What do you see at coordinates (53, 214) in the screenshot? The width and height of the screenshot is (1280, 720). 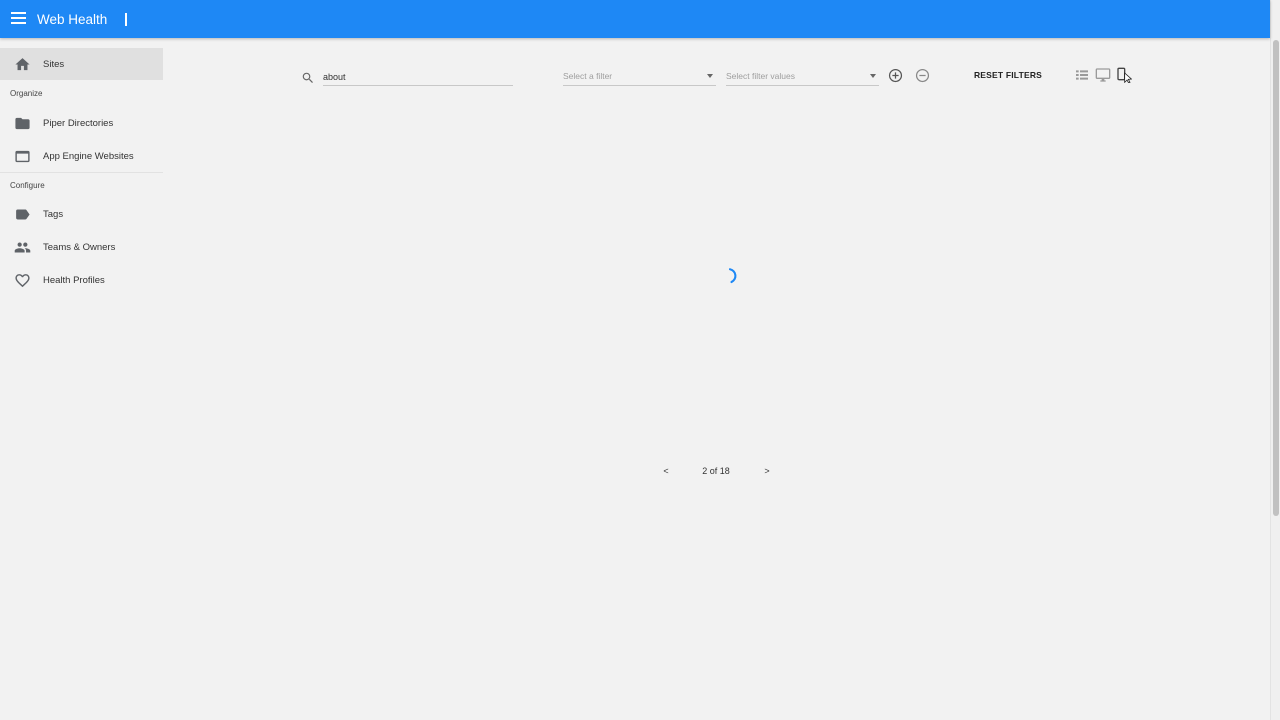 I see `sidebar-item-label: Tags` at bounding box center [53, 214].